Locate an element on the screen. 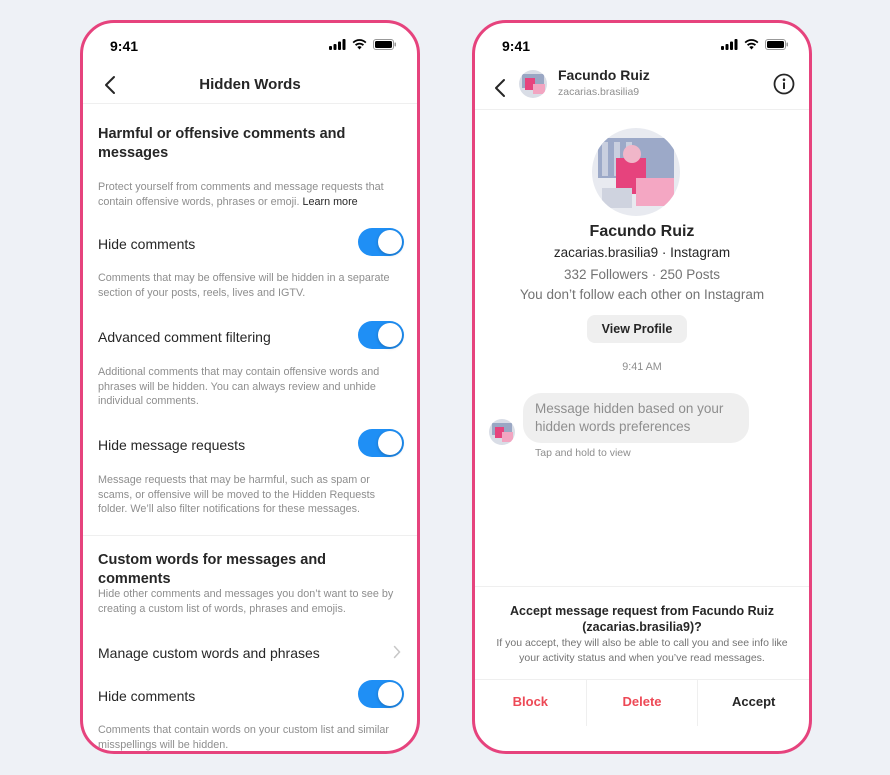 The width and height of the screenshot is (890, 775). tap-to-view-hint: Tap and hold to view is located at coordinates (583, 453).